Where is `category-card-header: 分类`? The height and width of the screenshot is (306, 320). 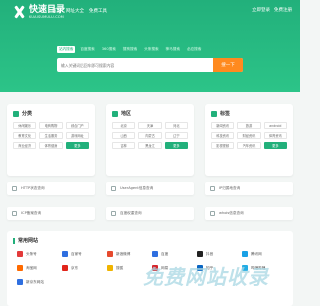 category-card-header: 分类 is located at coordinates (22, 113).